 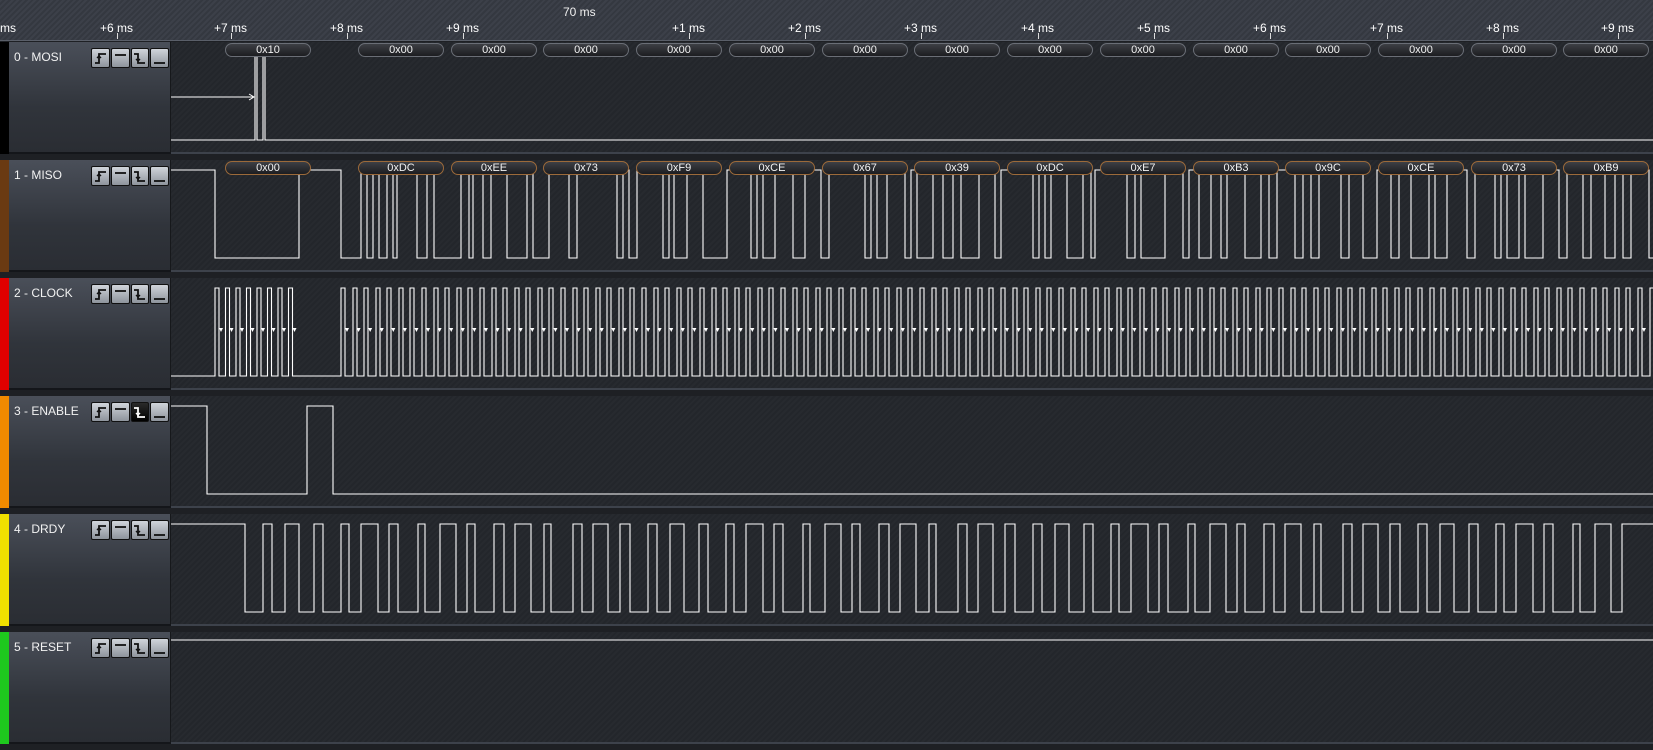 I want to click on channel-name: 3 - ENABLE, so click(x=46, y=411).